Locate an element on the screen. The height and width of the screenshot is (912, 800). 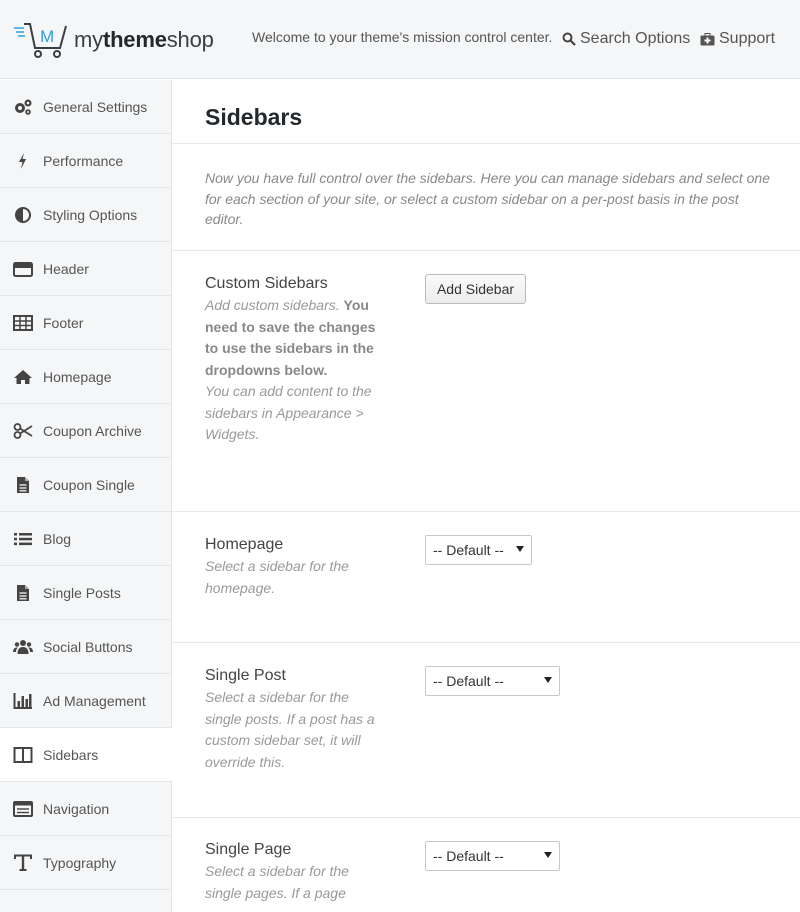
custom-sidebars-title: Custom Sidebars is located at coordinates (266, 283).